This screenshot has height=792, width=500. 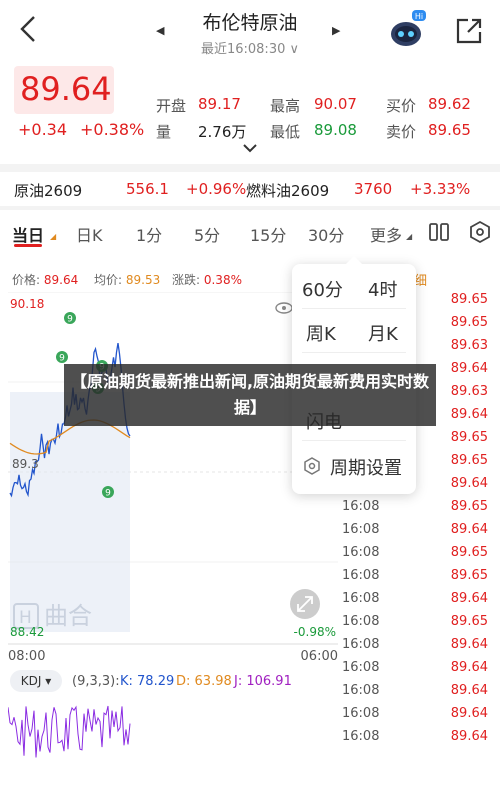 What do you see at coordinates (366, 467) in the screenshot?
I see `menu-item-period-settings: 周期设置` at bounding box center [366, 467].